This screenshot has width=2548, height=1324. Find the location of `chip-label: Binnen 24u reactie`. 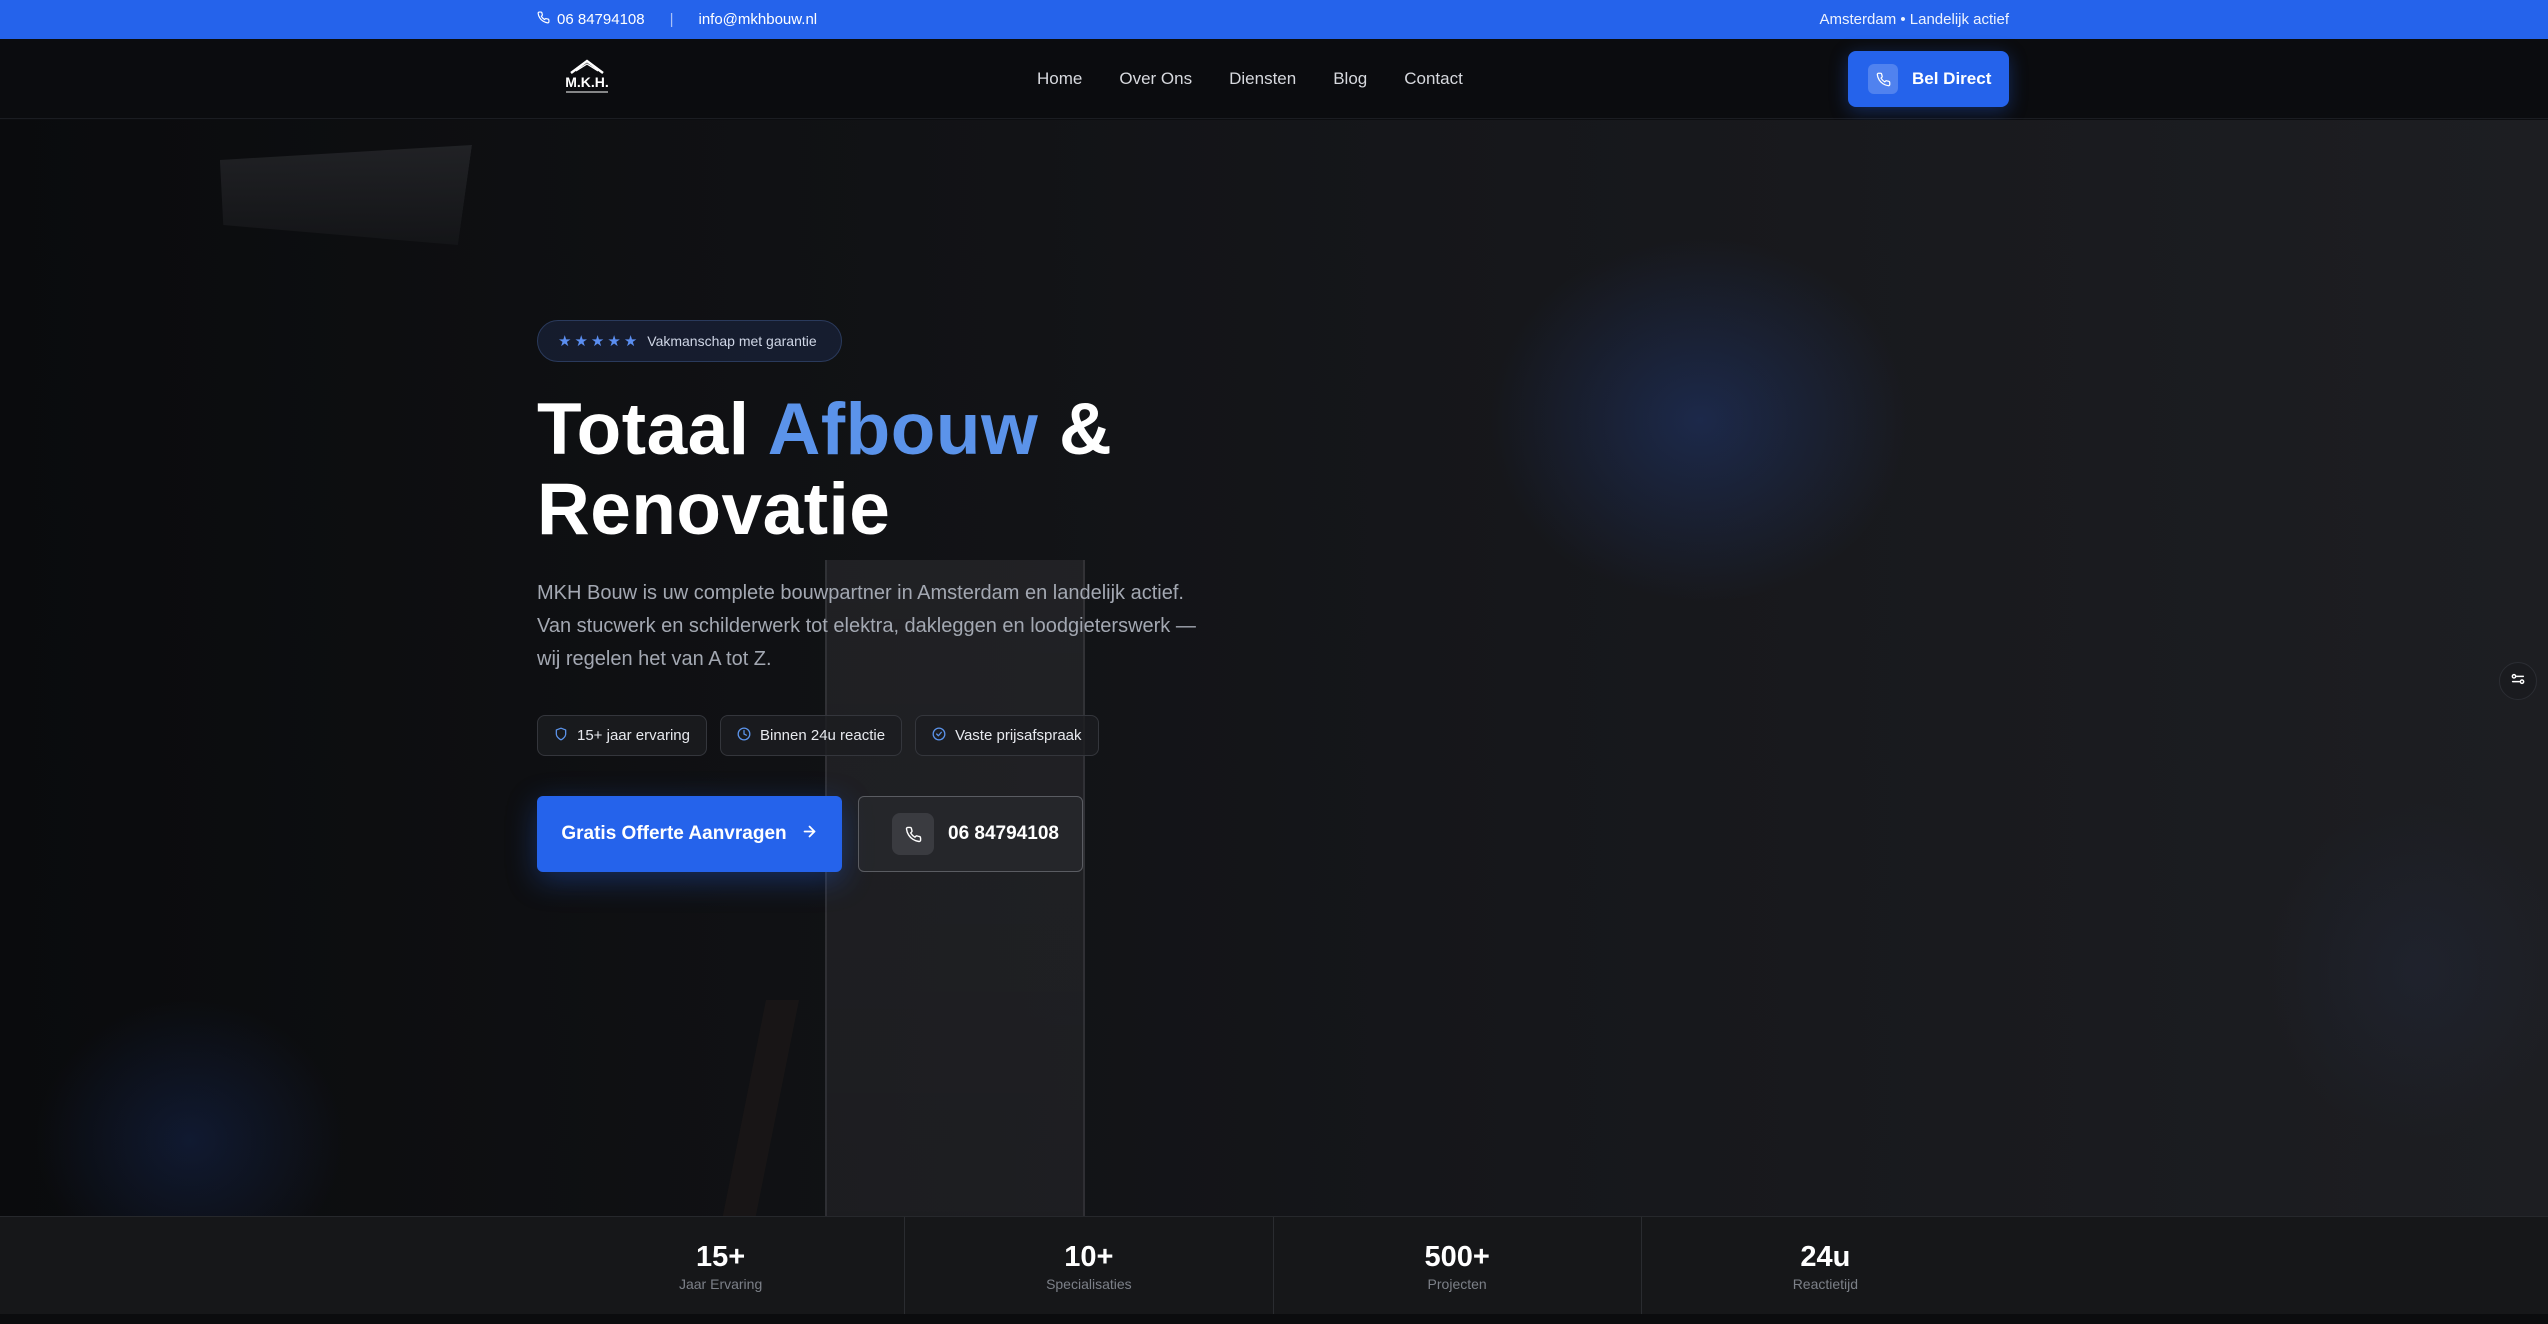

chip-label: Binnen 24u reactie is located at coordinates (822, 735).